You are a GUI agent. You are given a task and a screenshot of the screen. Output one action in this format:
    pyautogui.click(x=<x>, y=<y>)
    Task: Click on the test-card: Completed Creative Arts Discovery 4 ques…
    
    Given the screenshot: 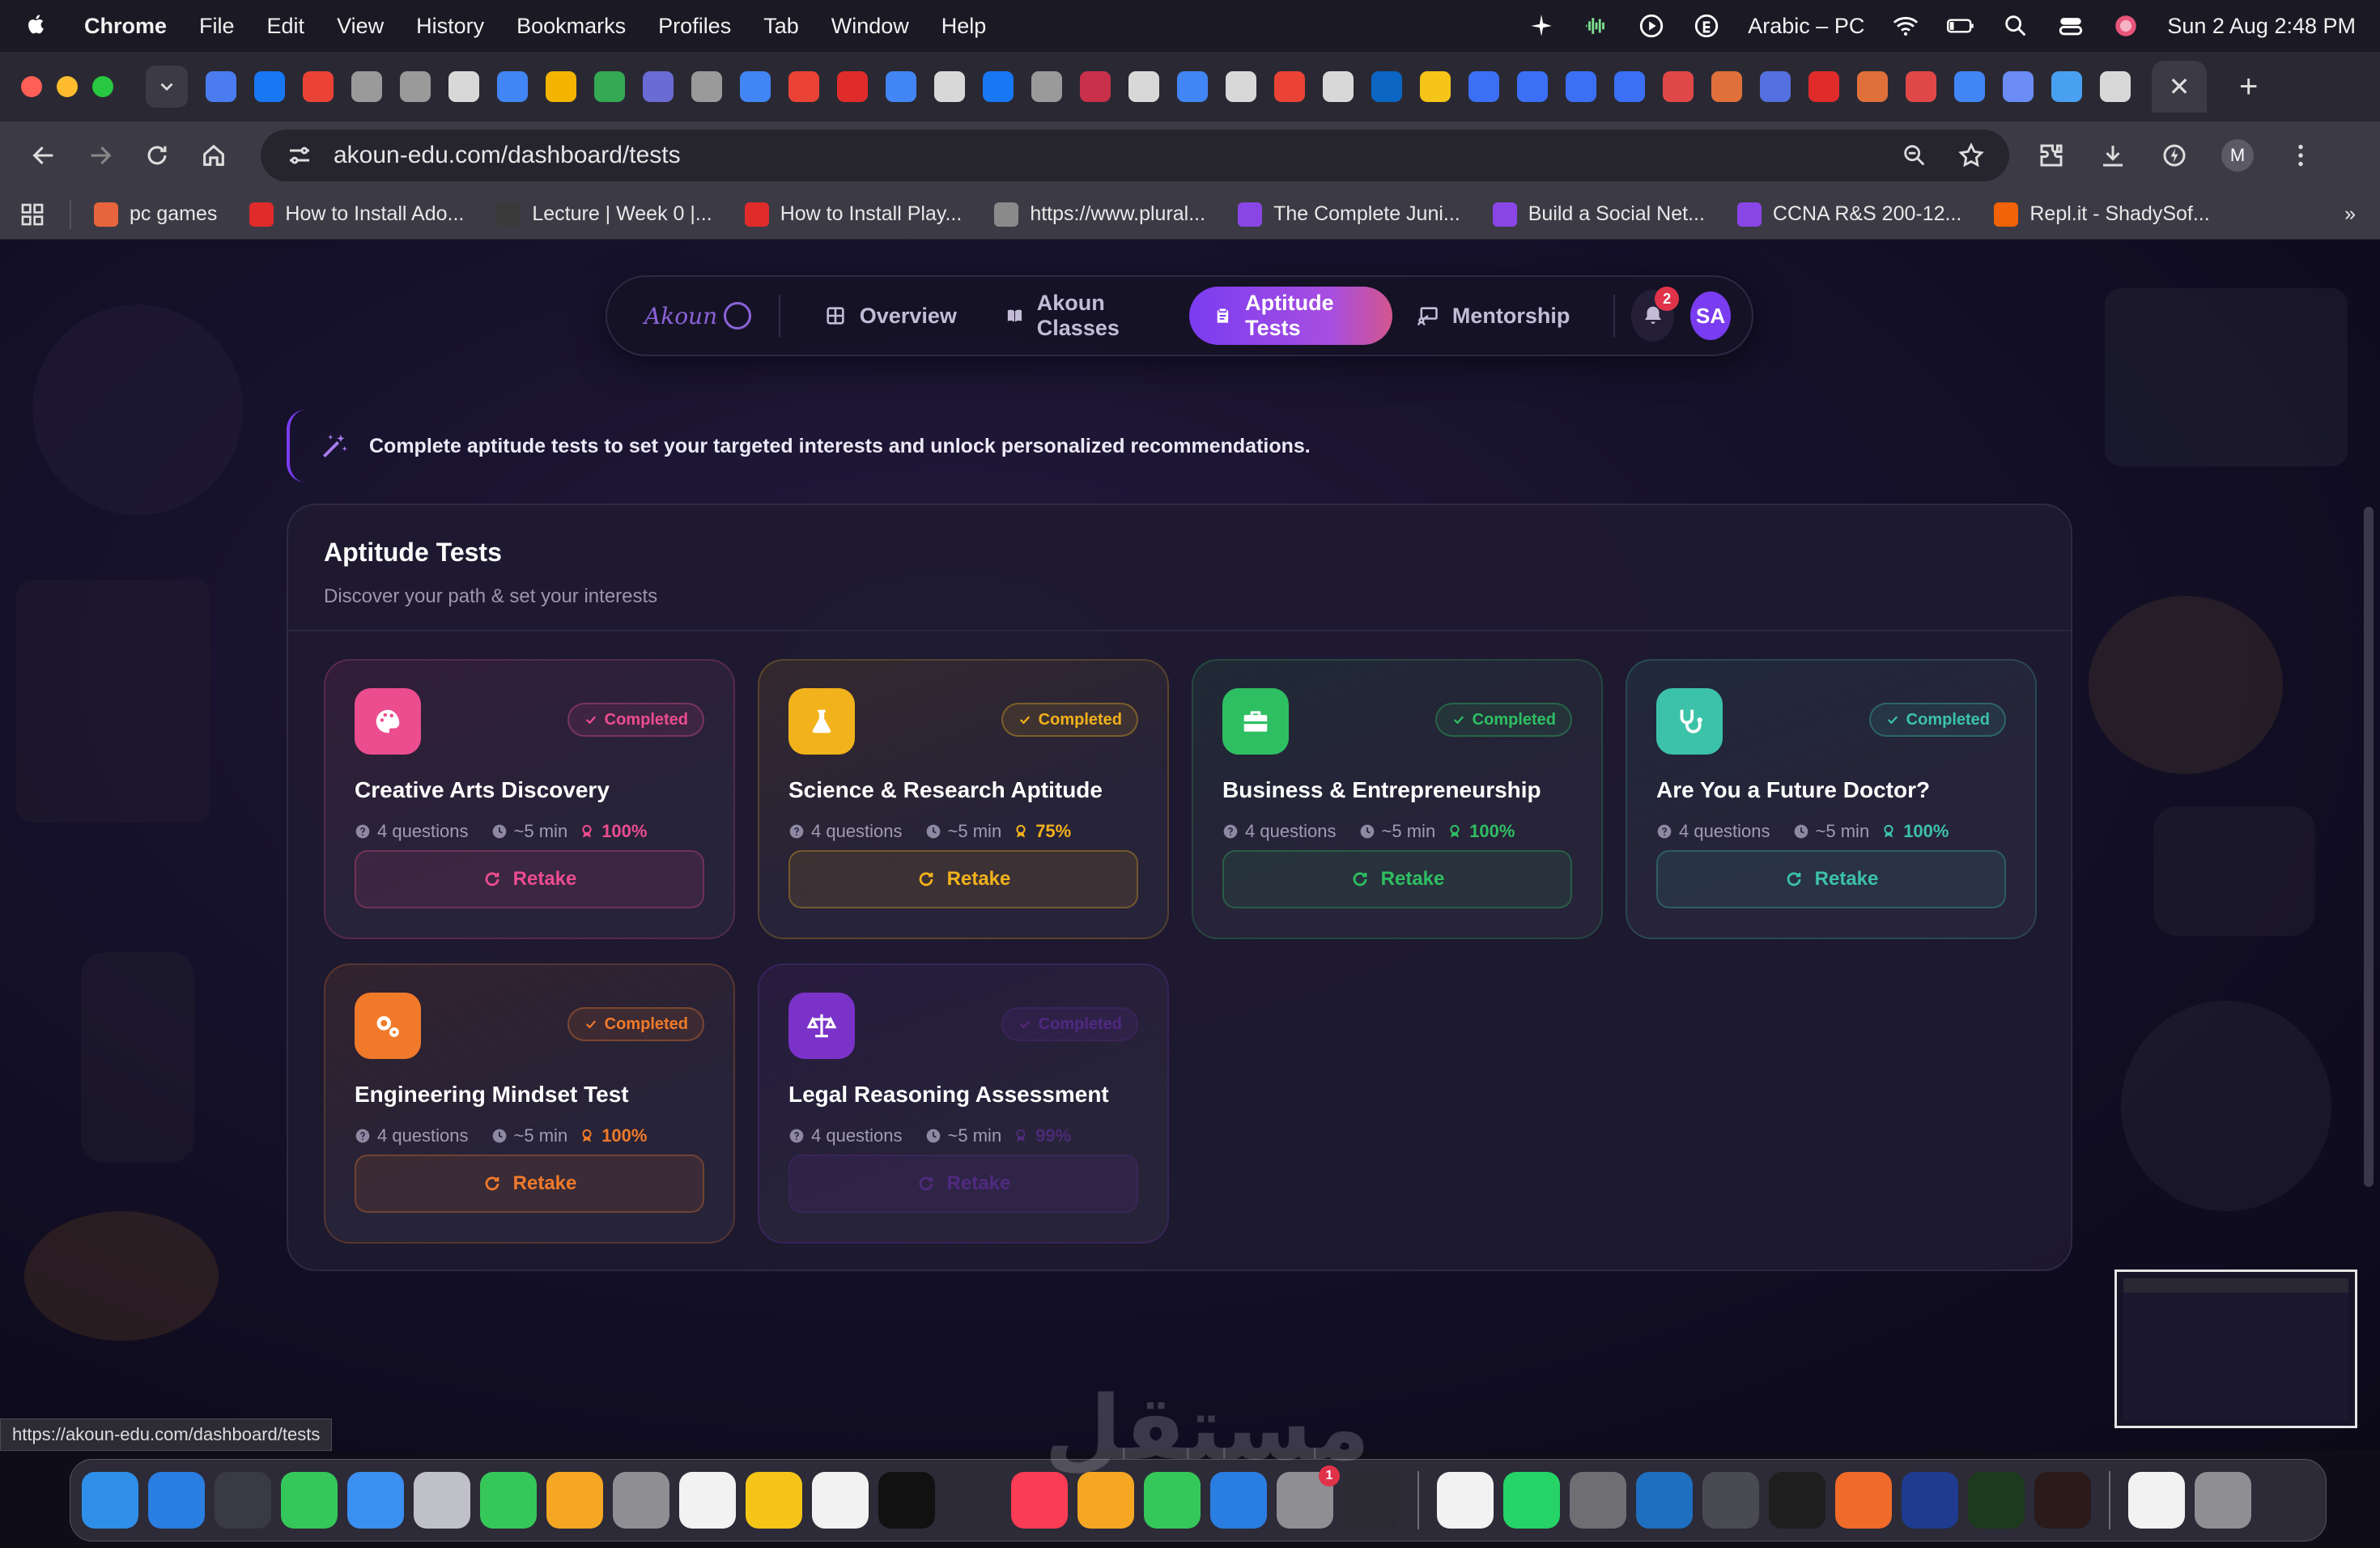 What is the action you would take?
    pyautogui.click(x=529, y=799)
    